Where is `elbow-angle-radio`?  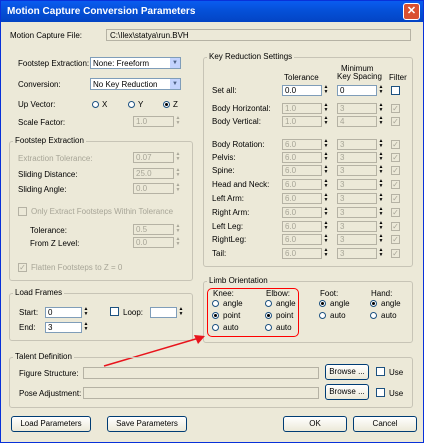 elbow-angle-radio is located at coordinates (268, 303).